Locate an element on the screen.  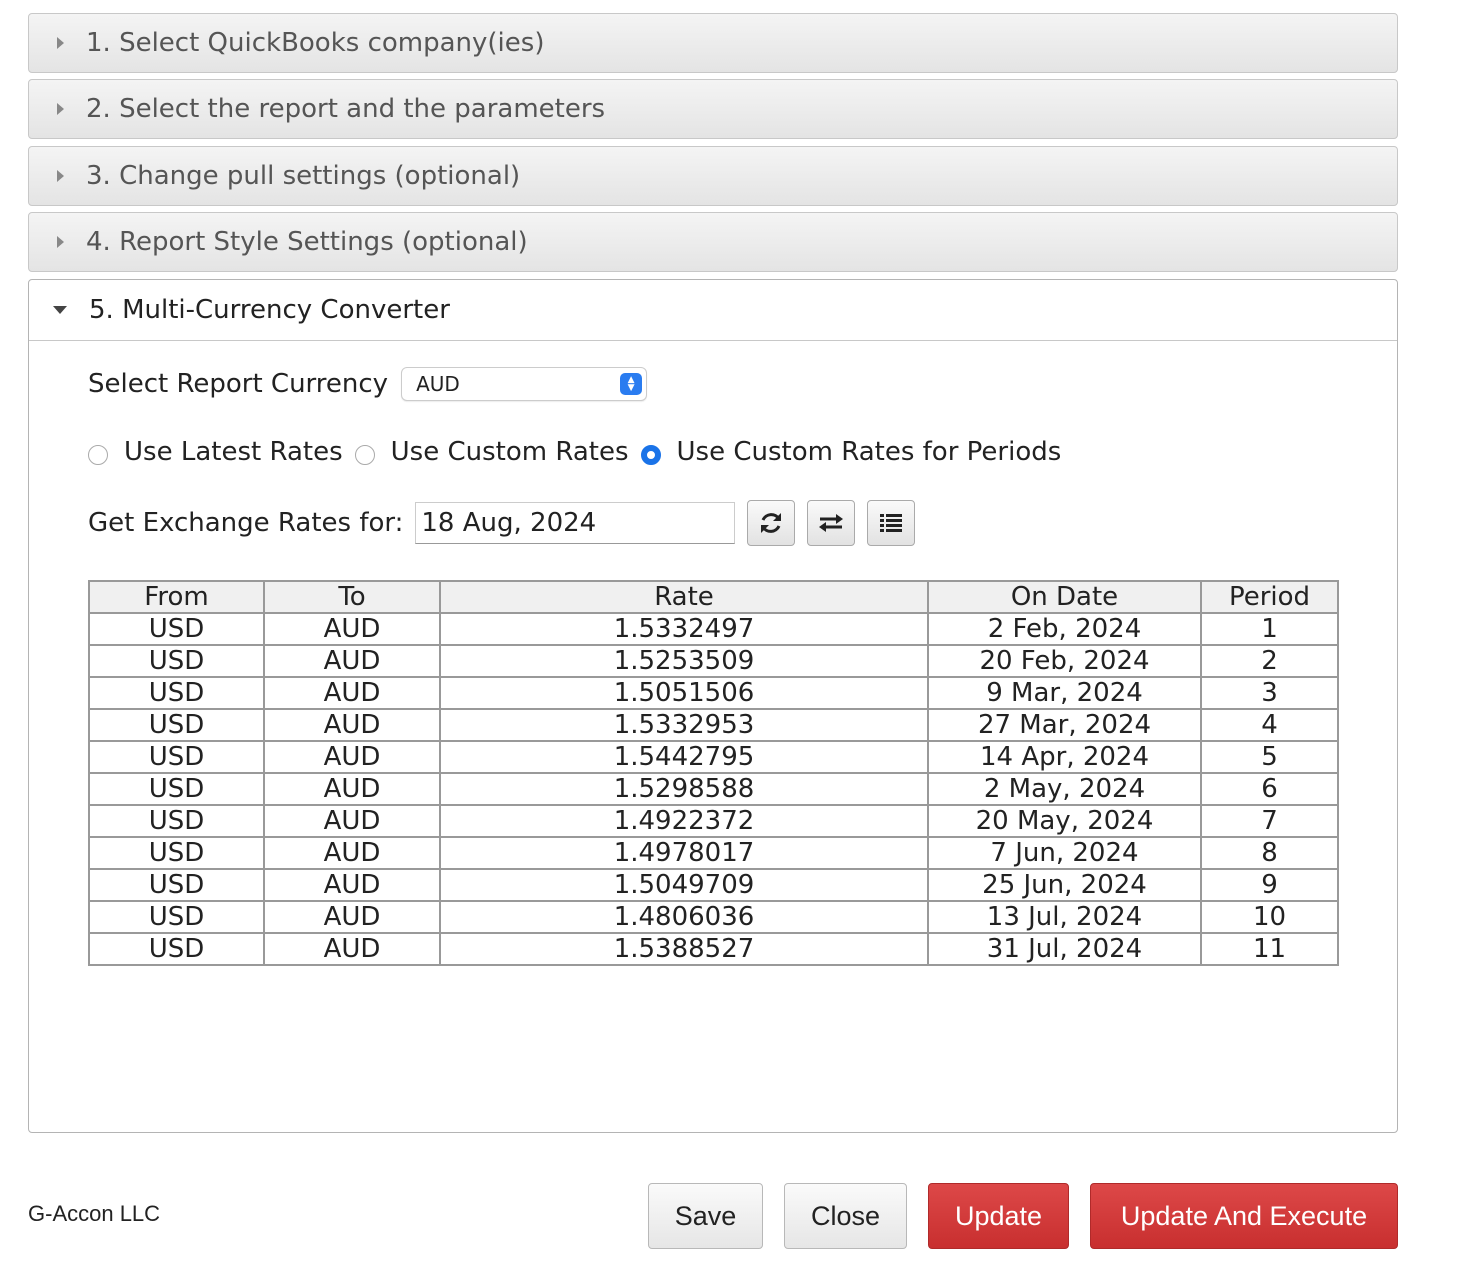
table-cell: 5 is located at coordinates (1269, 757).